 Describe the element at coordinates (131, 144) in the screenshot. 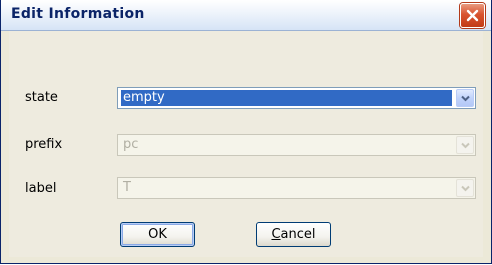

I see `prefix-value: pc` at that location.